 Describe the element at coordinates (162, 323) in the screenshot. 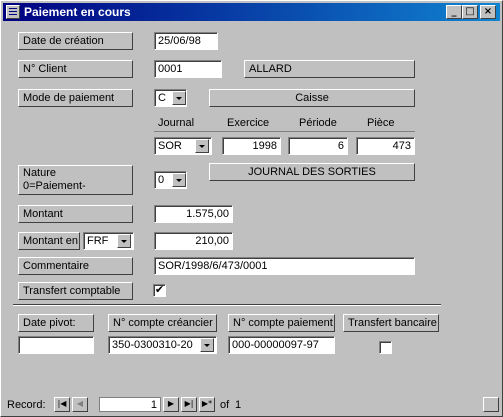

I see `compte-creancier-label: N° compte créancier` at that location.